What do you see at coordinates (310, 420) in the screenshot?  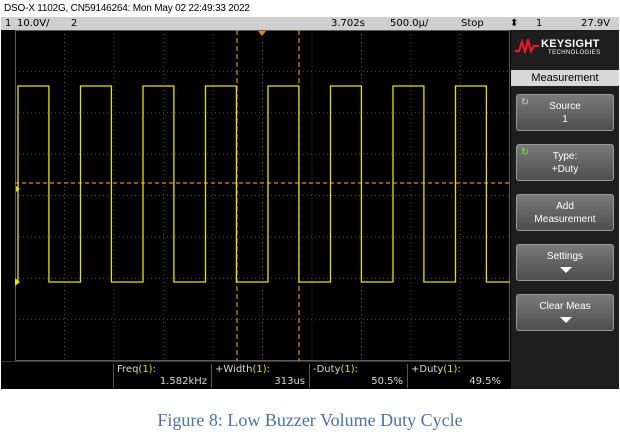 I see `figure-caption: Figure 8: Low Buzzer Volume Duty Cycle` at bounding box center [310, 420].